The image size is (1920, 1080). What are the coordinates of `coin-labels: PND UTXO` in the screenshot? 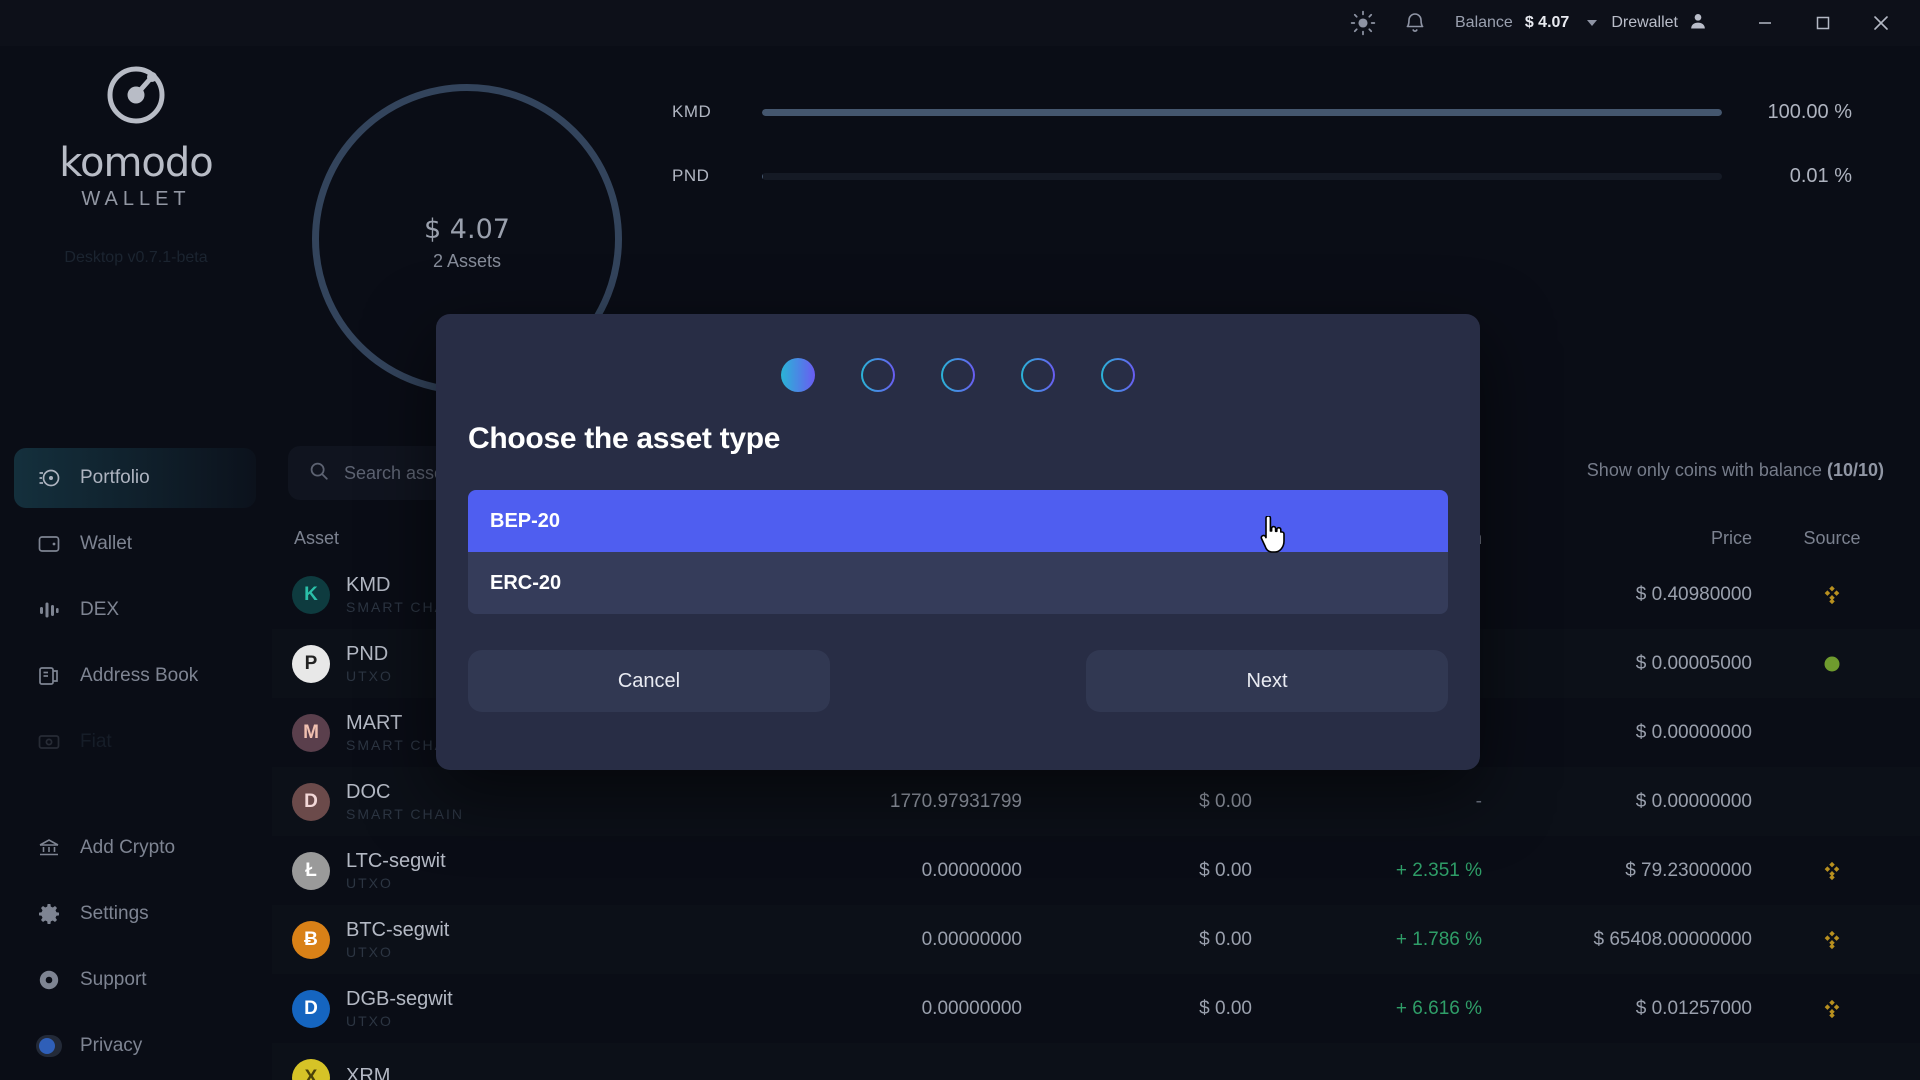 It's located at (369, 663).